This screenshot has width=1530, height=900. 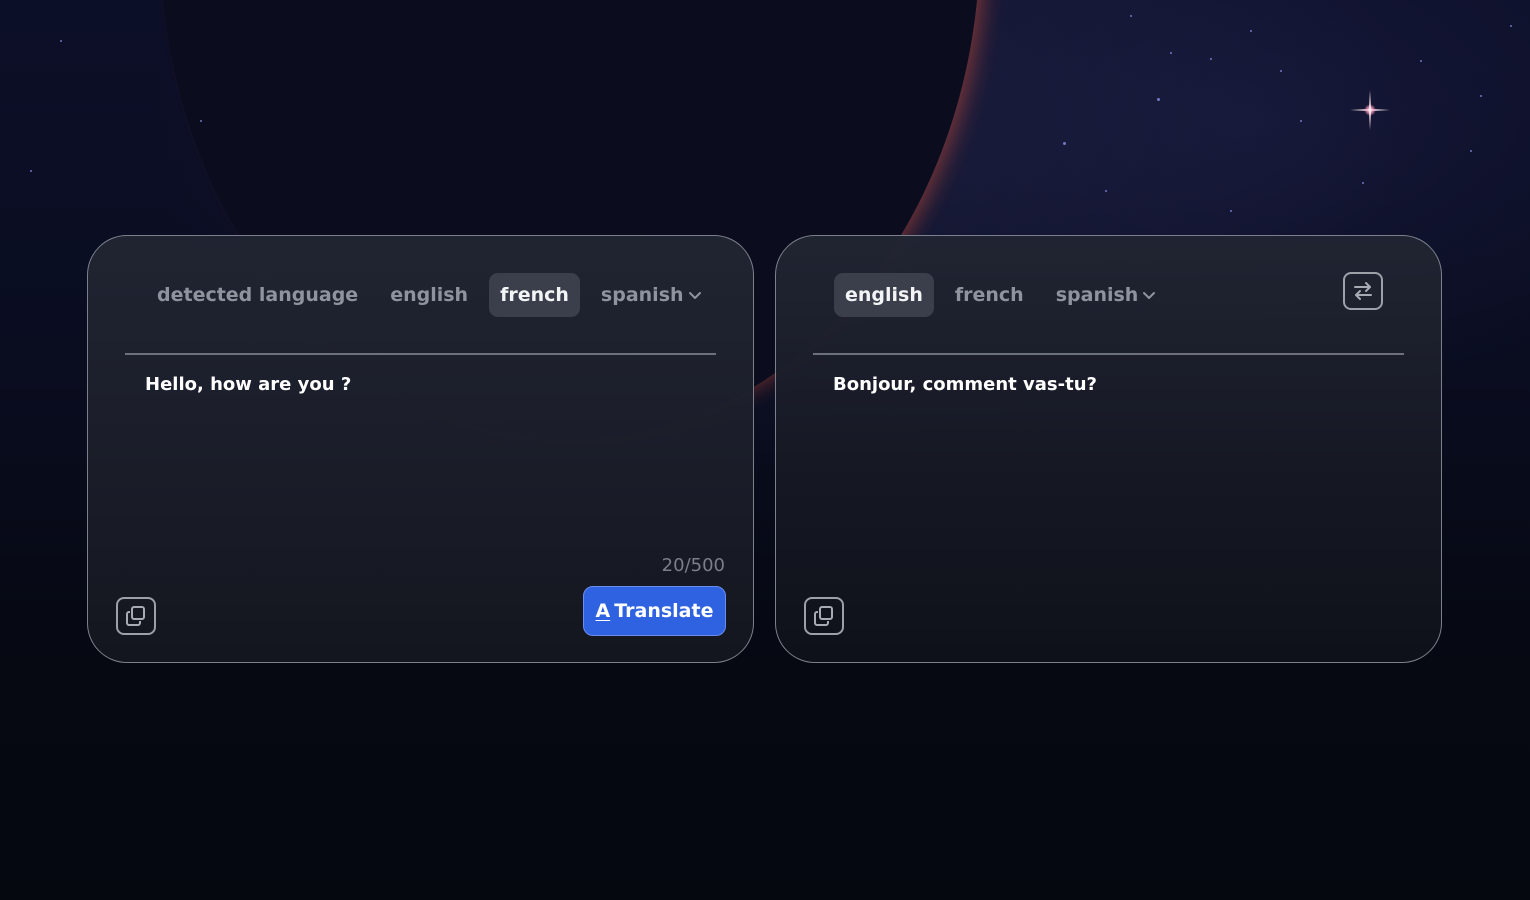 I want to click on source-language-tabs: detected language english french spanish, so click(x=429, y=295).